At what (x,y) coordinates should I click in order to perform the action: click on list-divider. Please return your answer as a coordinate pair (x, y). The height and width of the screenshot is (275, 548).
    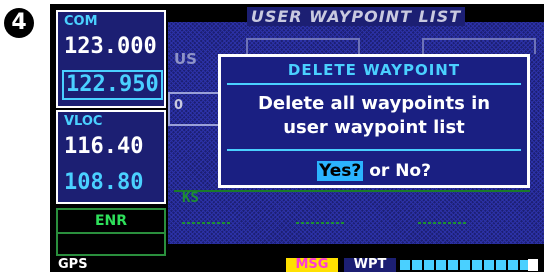
    Looking at the image, I should click on (352, 191).